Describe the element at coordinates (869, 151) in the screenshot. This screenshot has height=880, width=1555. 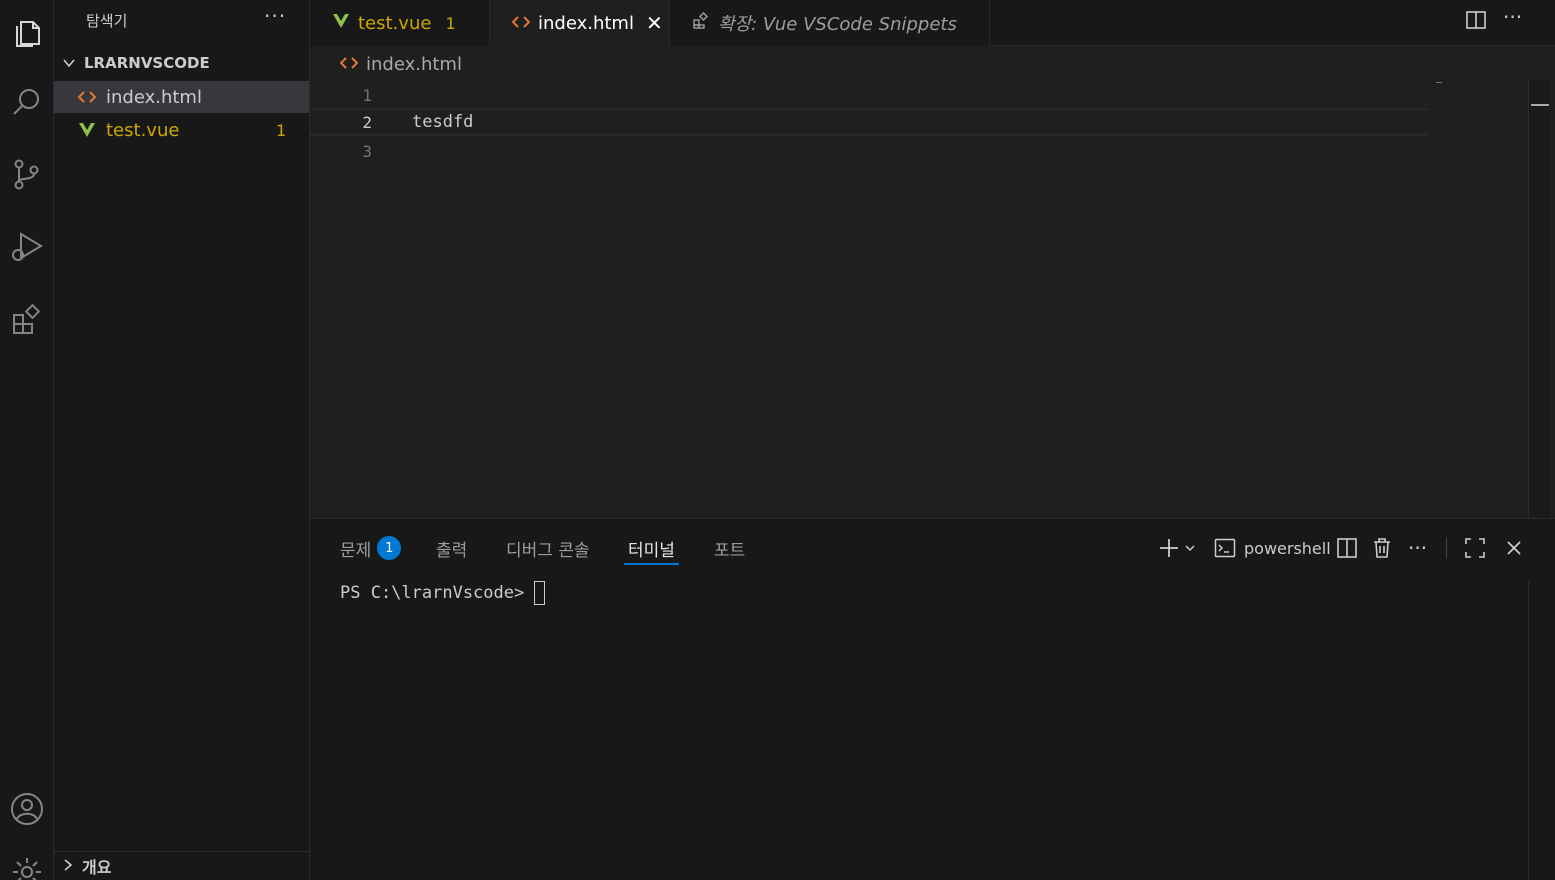
I see `editor-line: 3` at that location.